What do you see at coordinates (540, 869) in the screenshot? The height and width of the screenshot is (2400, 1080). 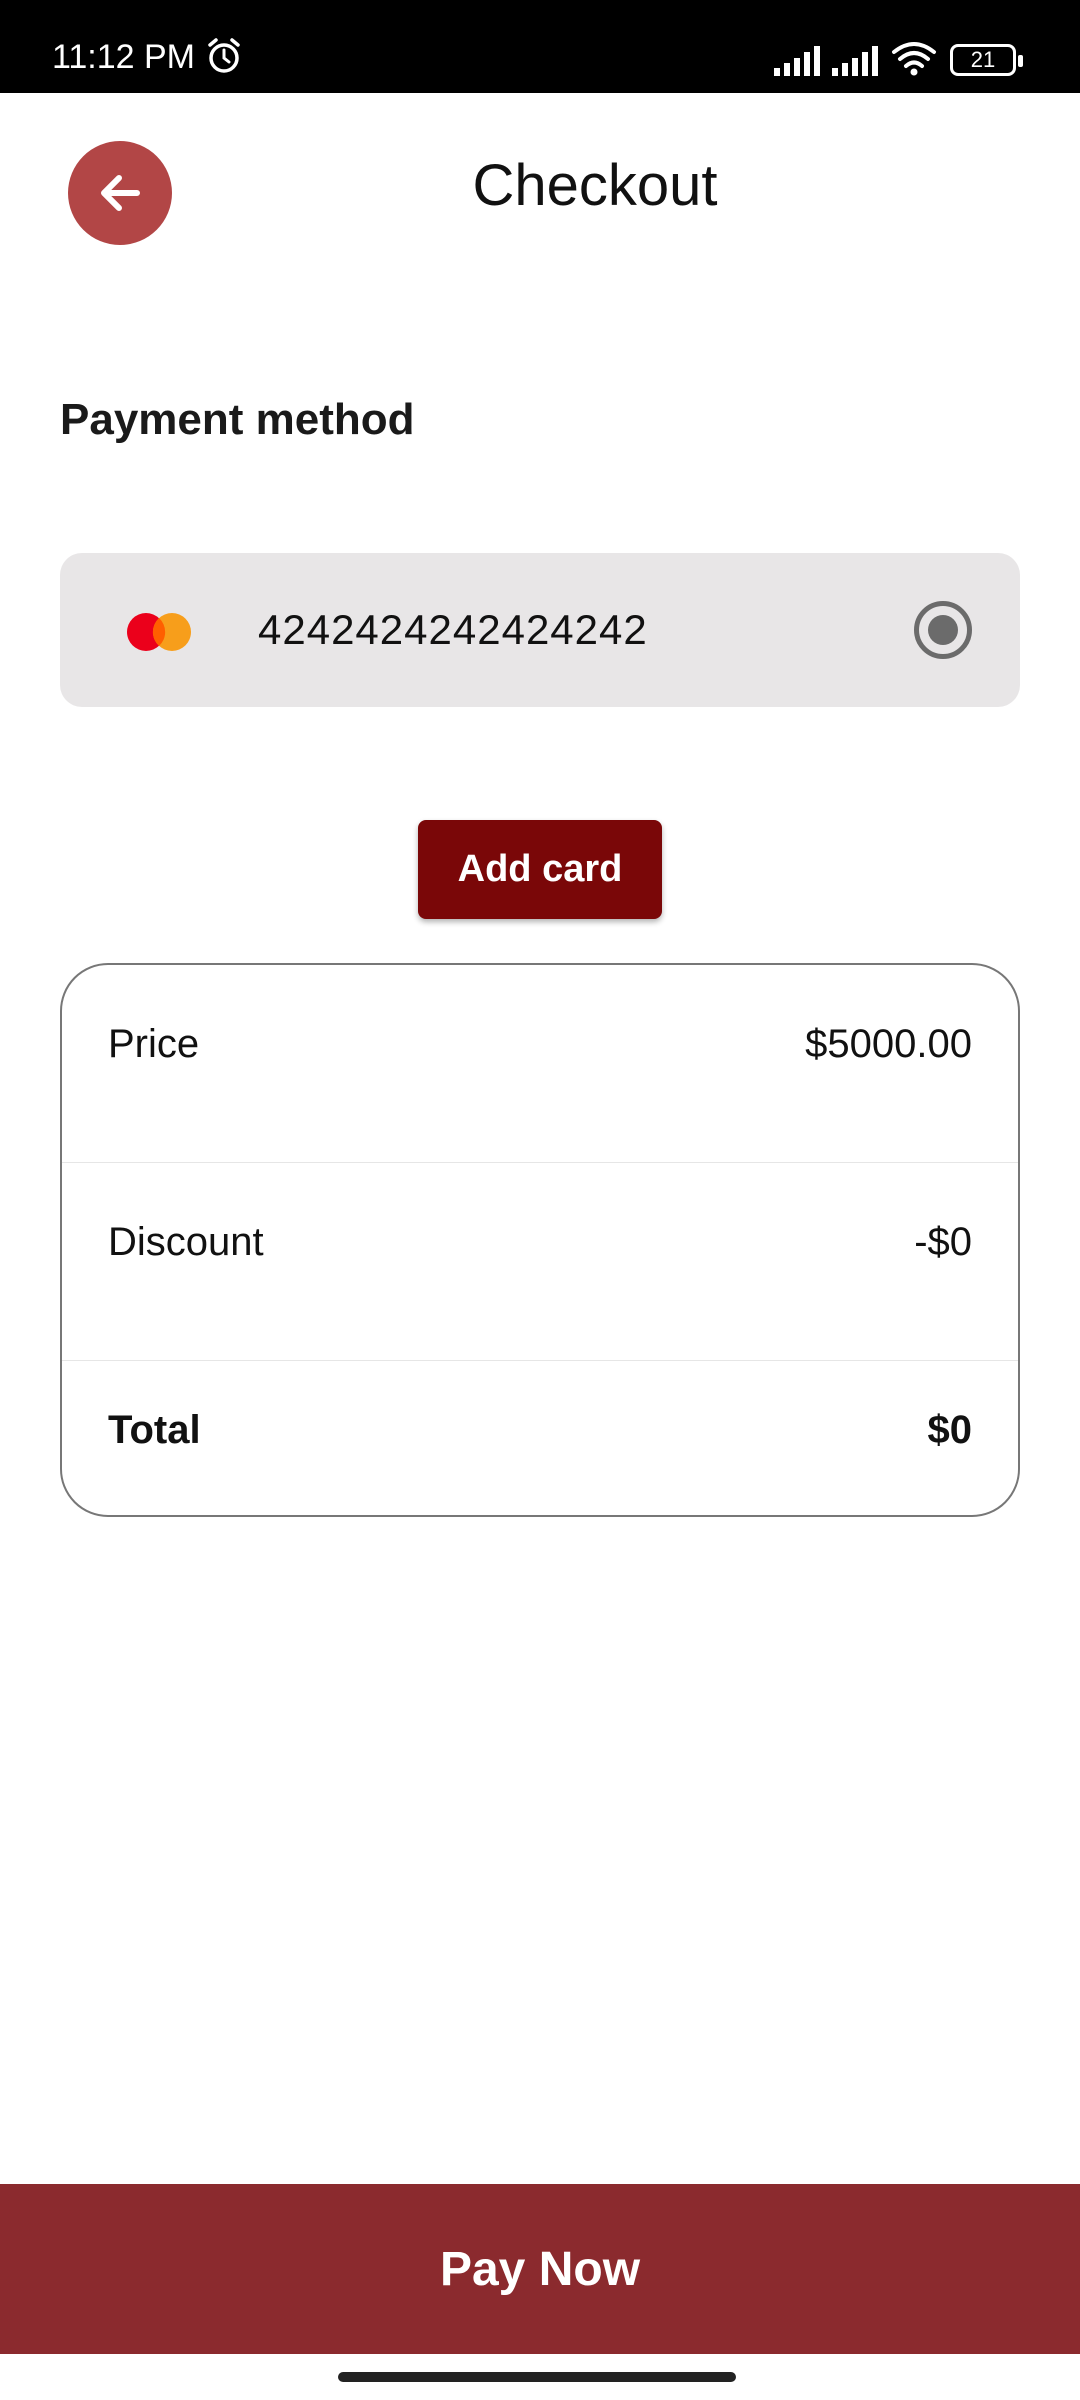 I see `add-card-button: Add card` at bounding box center [540, 869].